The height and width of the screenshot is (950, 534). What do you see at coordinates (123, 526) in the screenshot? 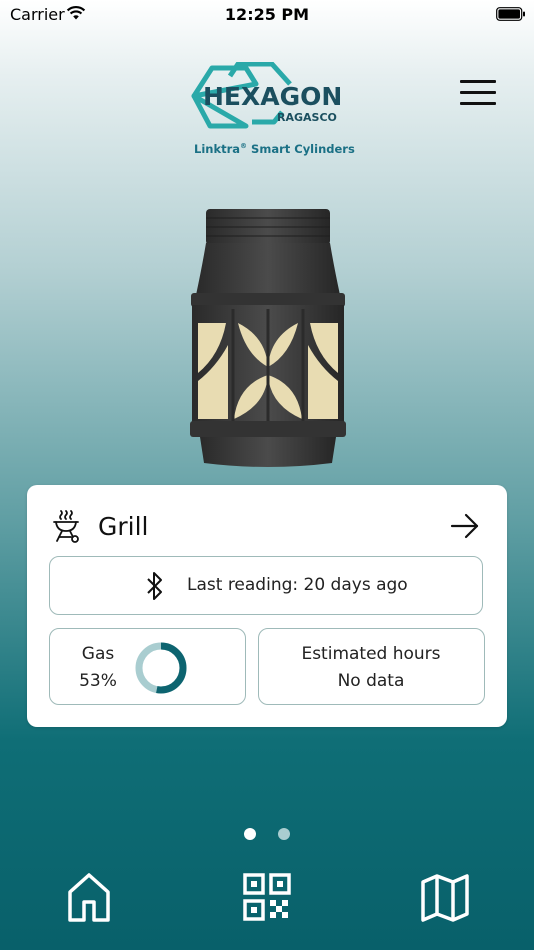
I see `cylinder-name: Grill` at bounding box center [123, 526].